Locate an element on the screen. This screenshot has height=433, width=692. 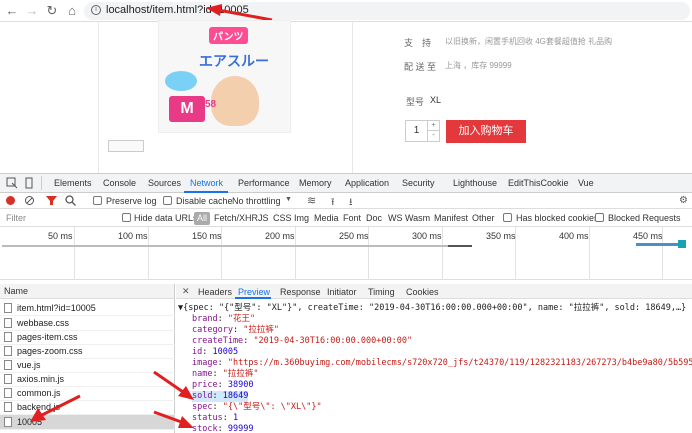
chevron-down-icon: ▼ is located at coordinates (288, 199).